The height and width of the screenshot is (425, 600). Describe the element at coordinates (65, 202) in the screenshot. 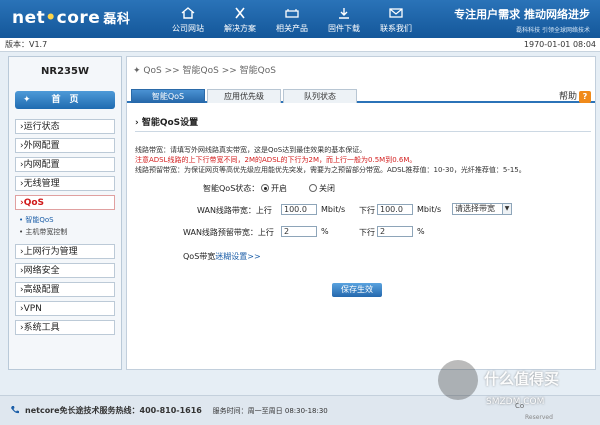

I see `sidebar-item-qos: ›QoS` at that location.